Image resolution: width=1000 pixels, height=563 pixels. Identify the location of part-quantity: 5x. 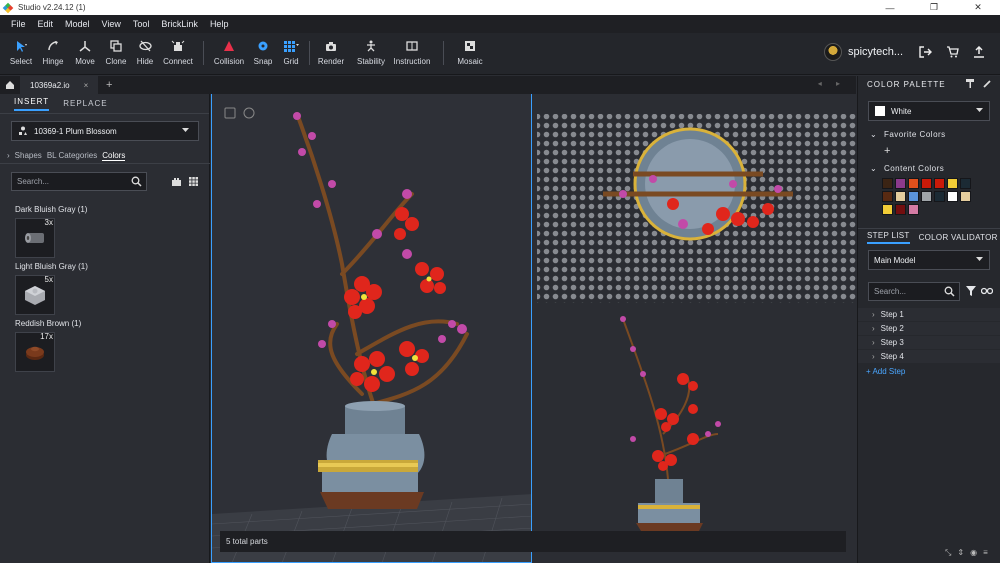
(48, 279).